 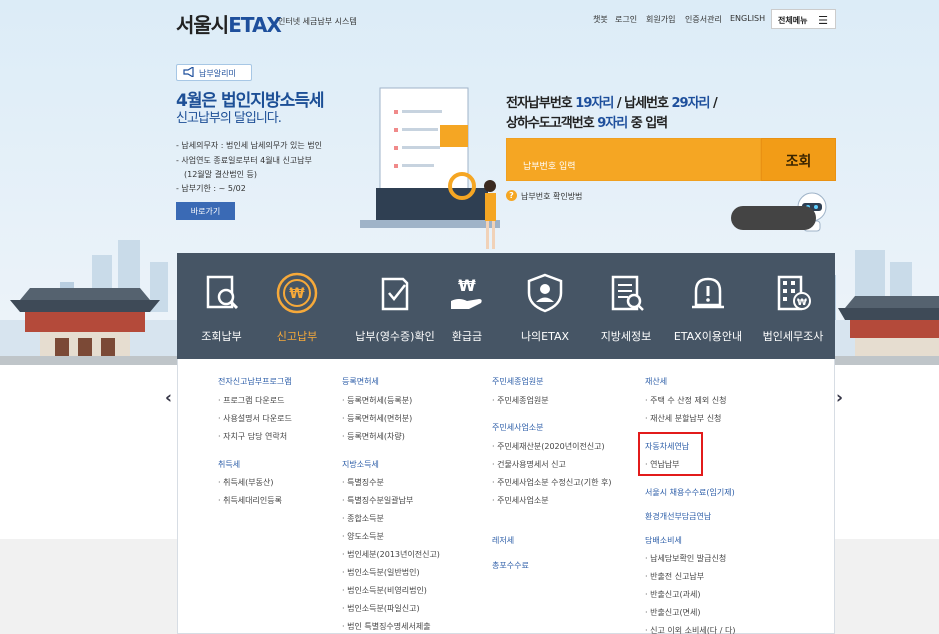 I want to click on submenu-item: · 법인소득분(비영리법인), so click(x=384, y=590).